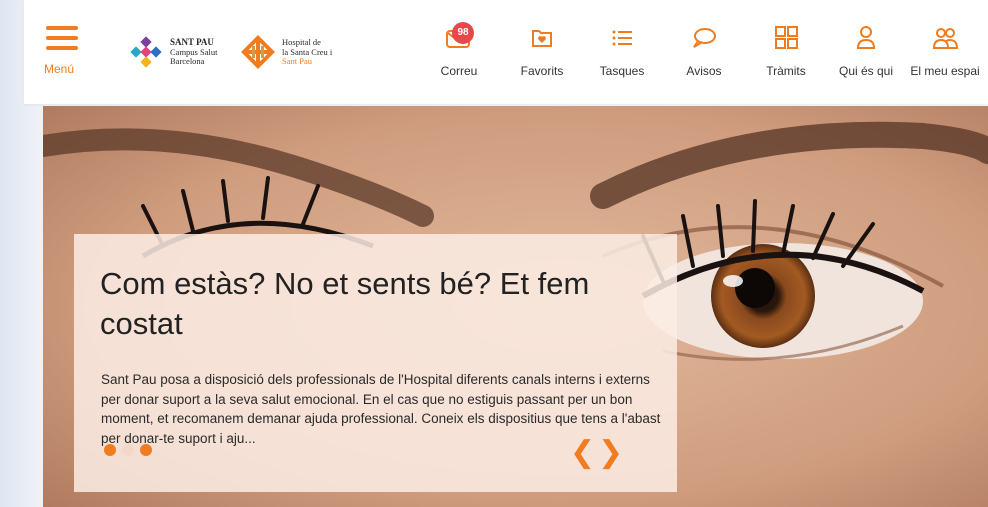 The width and height of the screenshot is (988, 507). I want to click on nav-item-avisos: Avisos, so click(704, 54).